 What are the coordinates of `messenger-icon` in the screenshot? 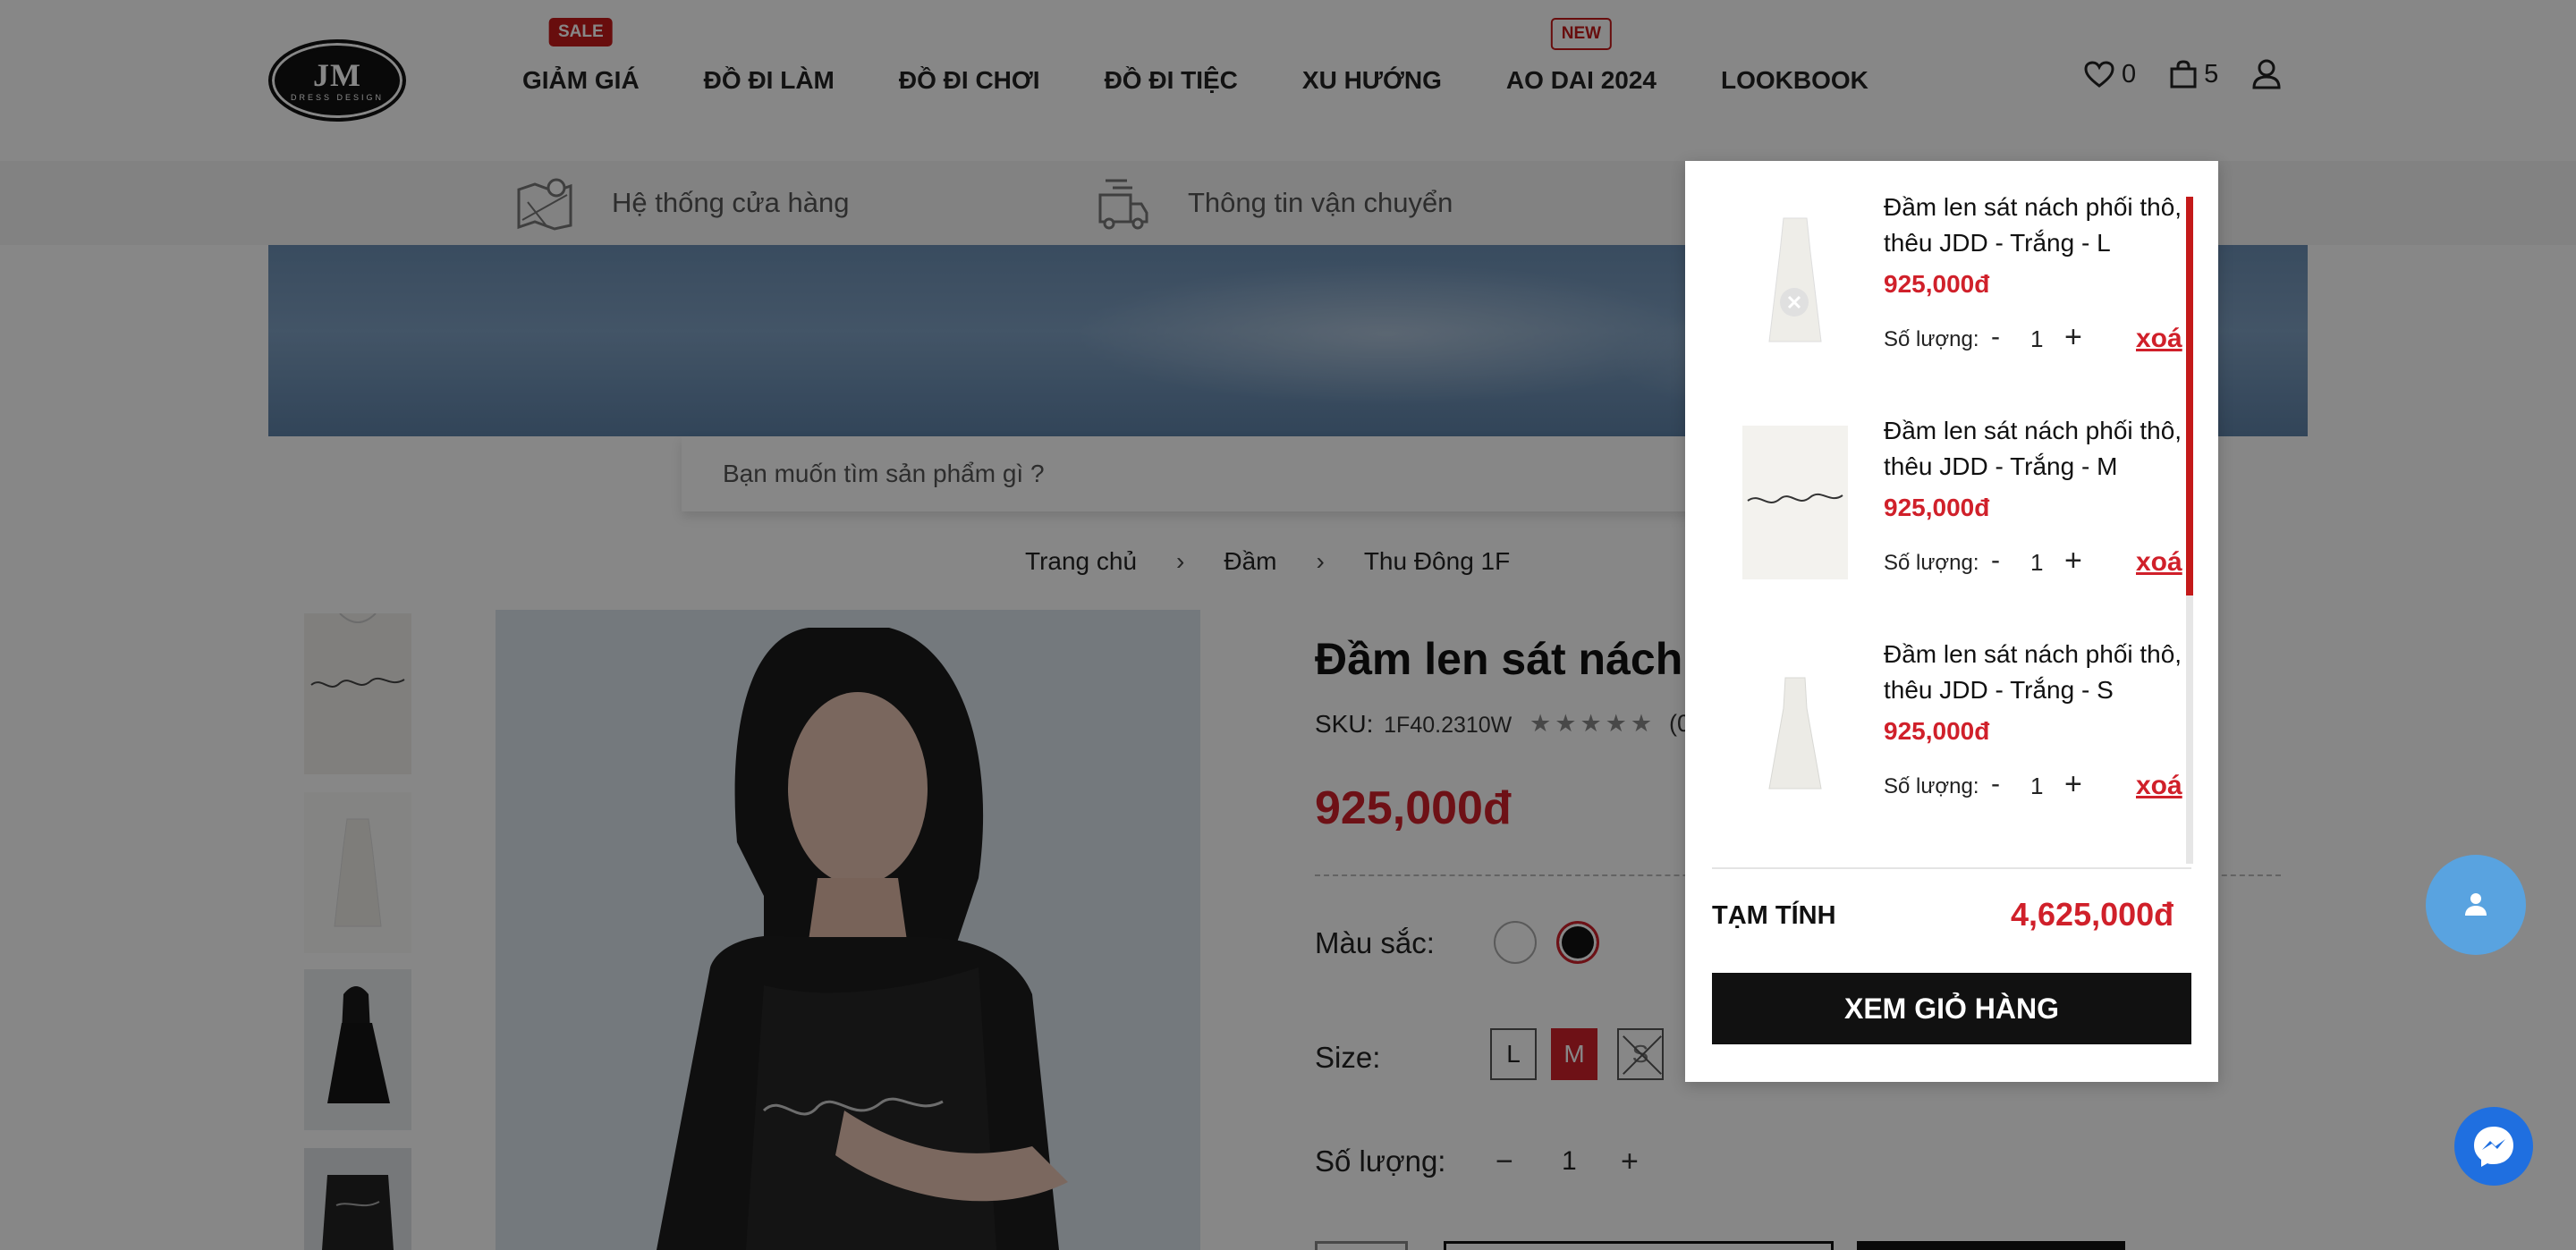 It's located at (2493, 1147).